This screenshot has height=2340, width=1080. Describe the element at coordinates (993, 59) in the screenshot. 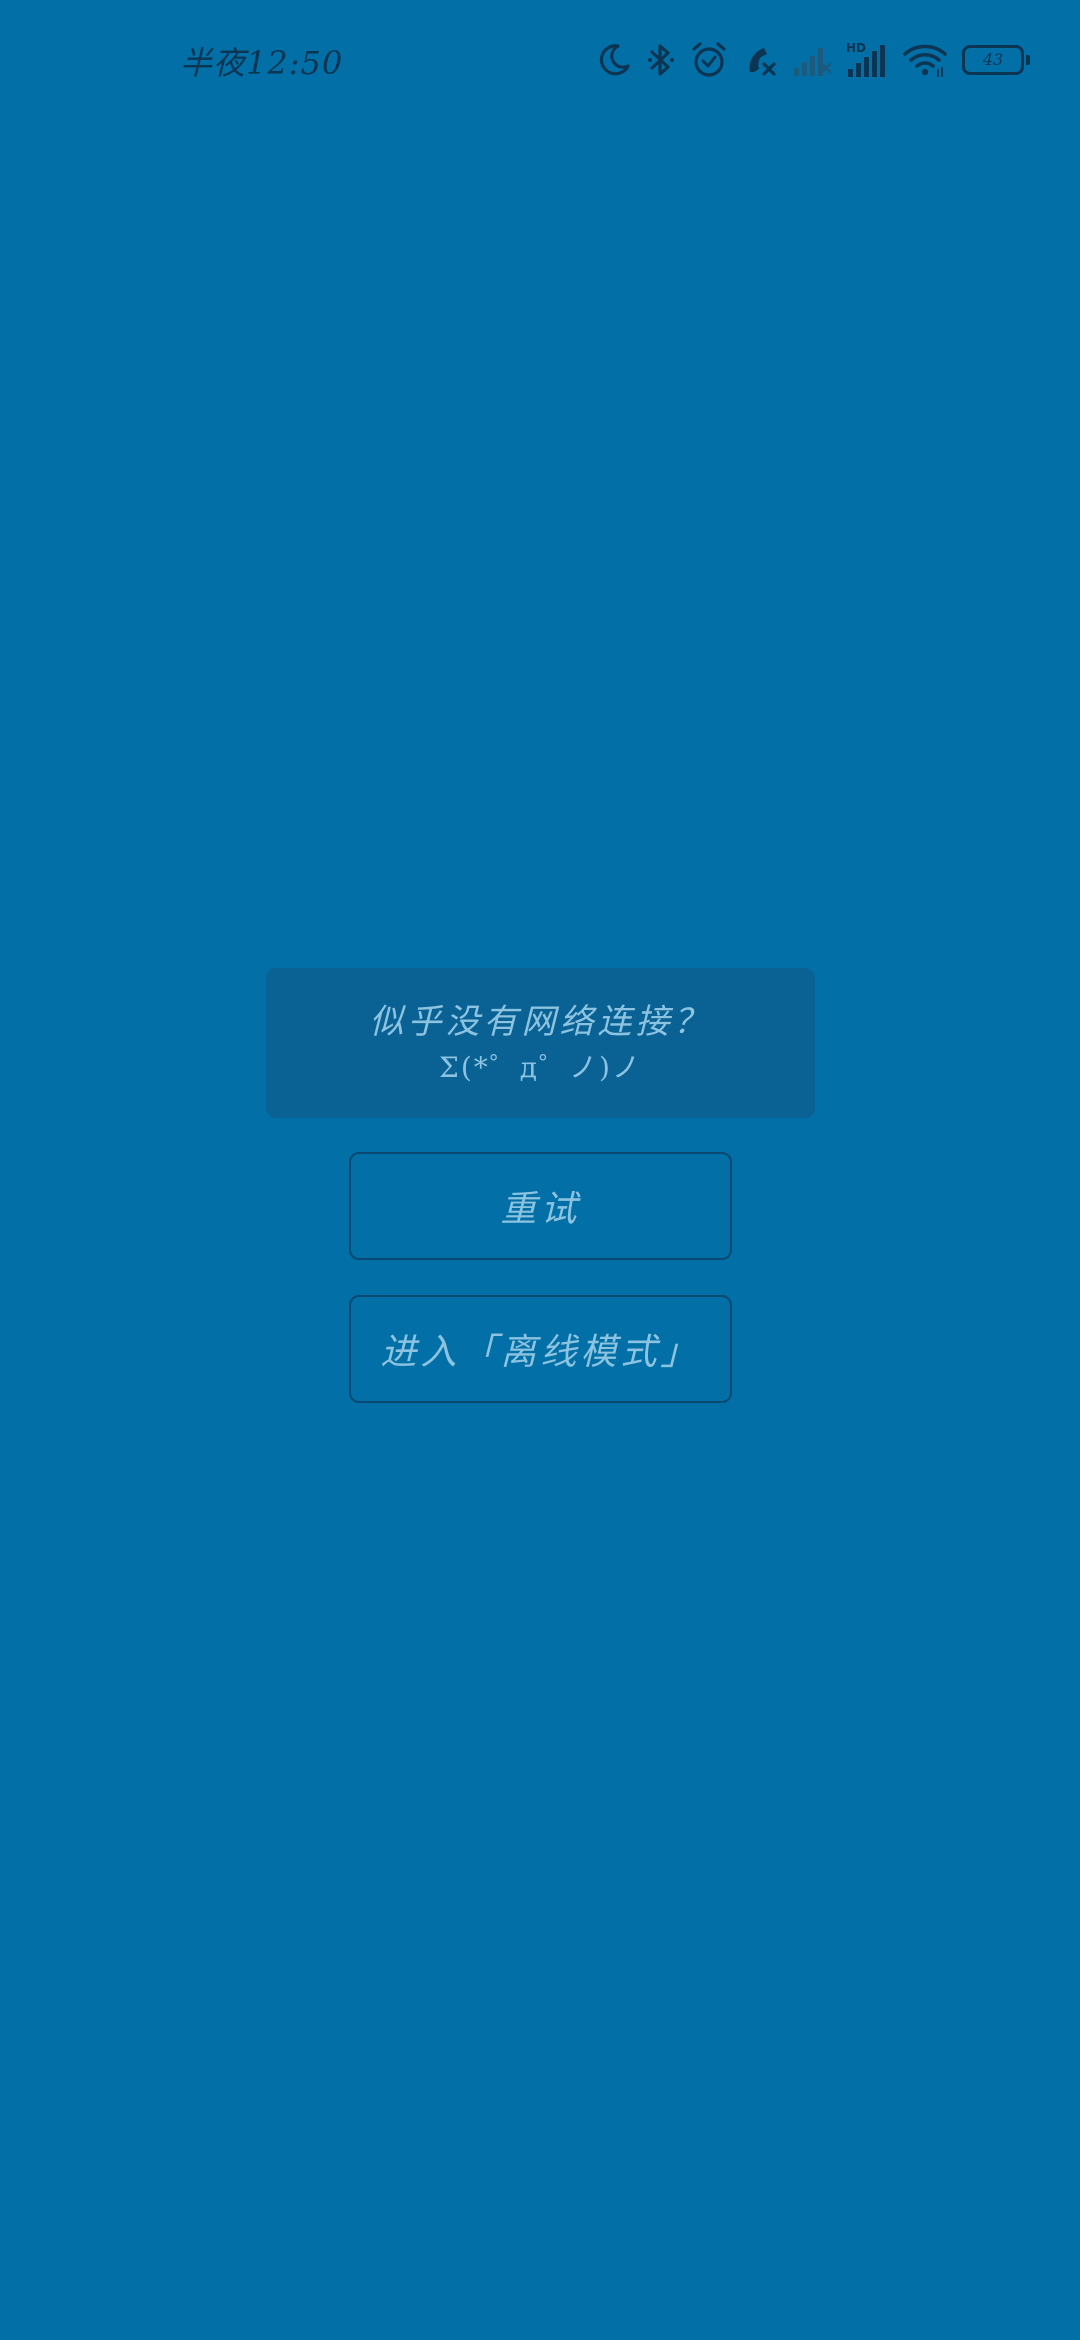

I see `battery-level: 43` at that location.